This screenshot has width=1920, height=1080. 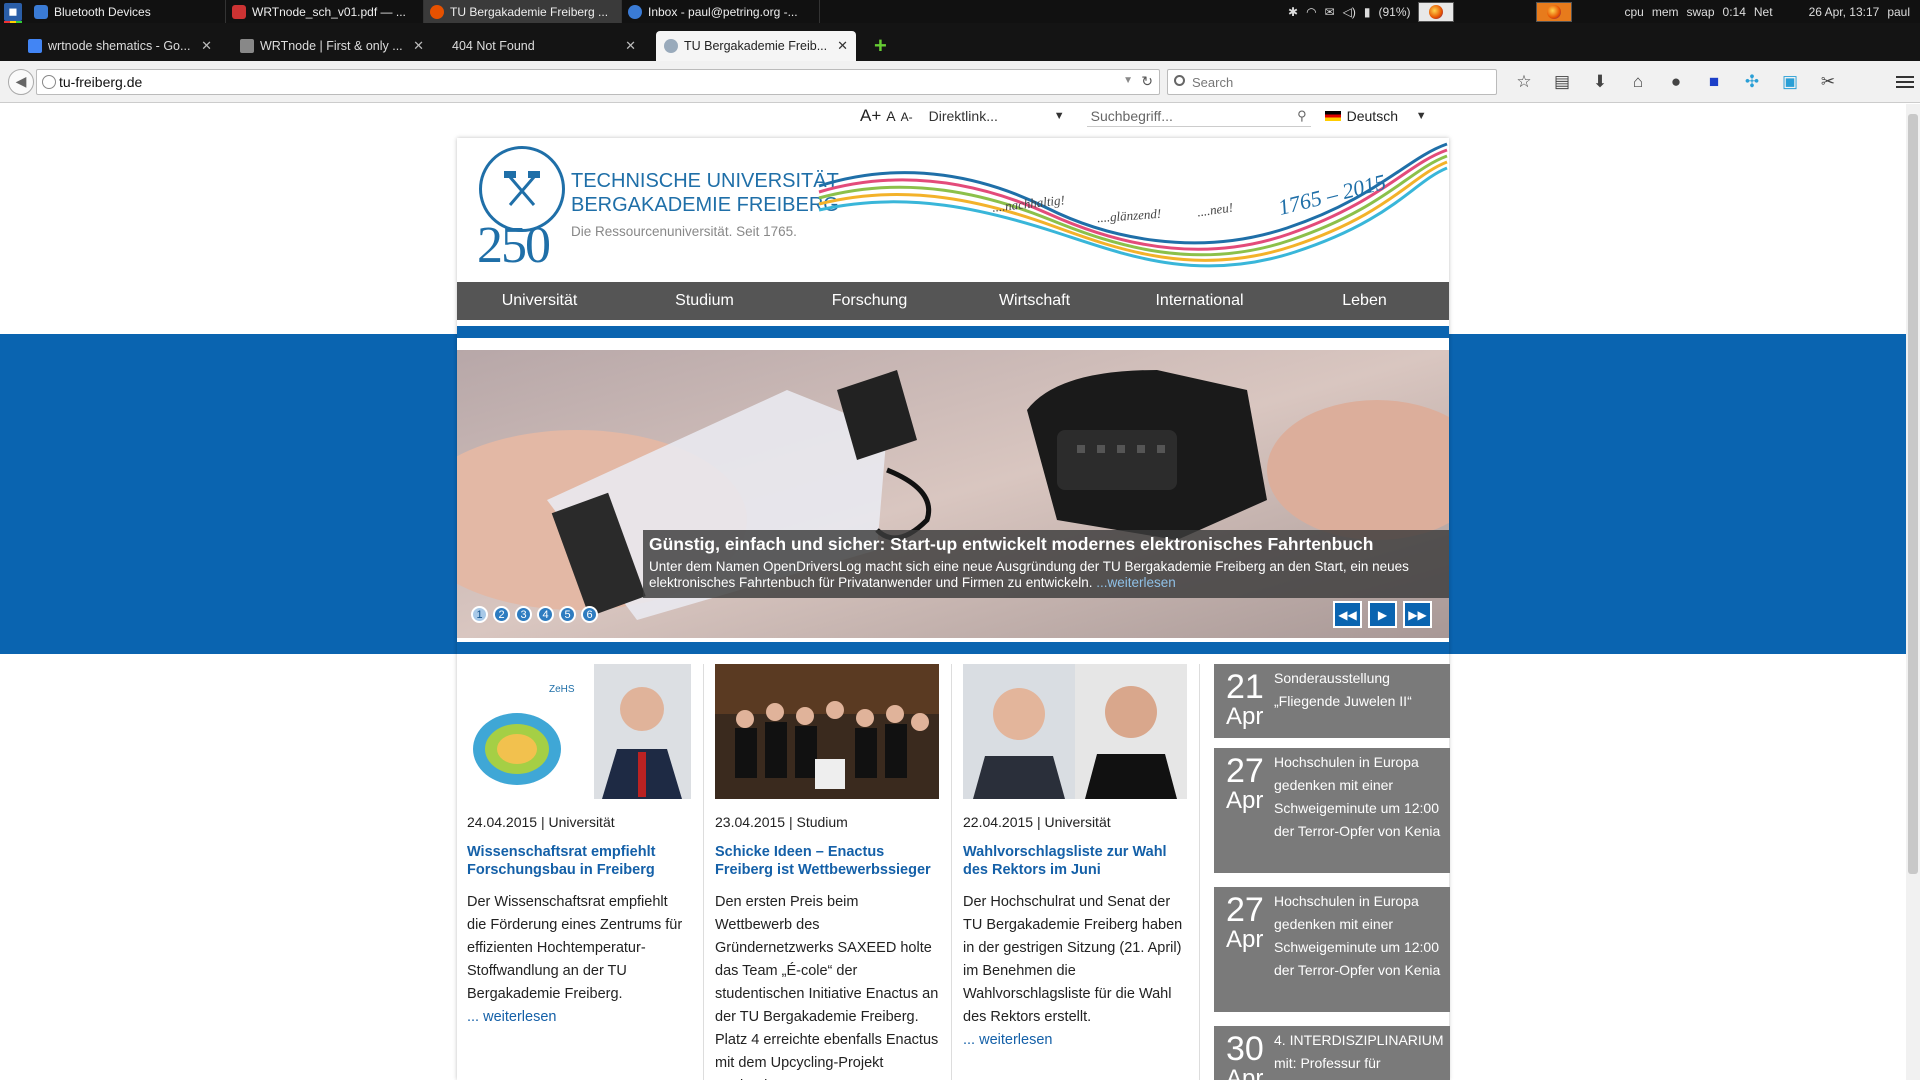 I want to click on url-bar: tu-freiberg.de ▼ ↻, so click(x=598, y=82).